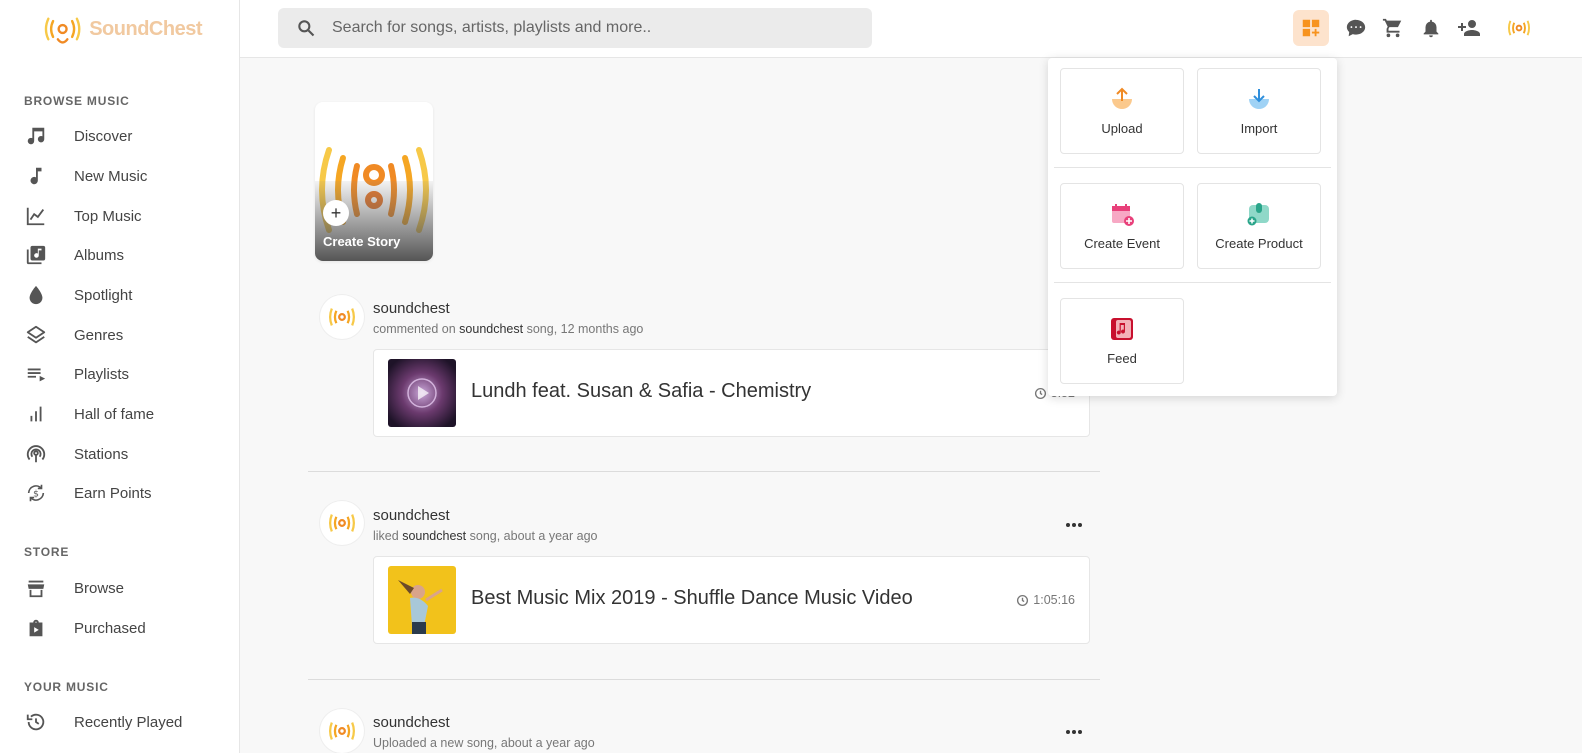 The width and height of the screenshot is (1582, 753). I want to click on search-icon, so click(306, 28).